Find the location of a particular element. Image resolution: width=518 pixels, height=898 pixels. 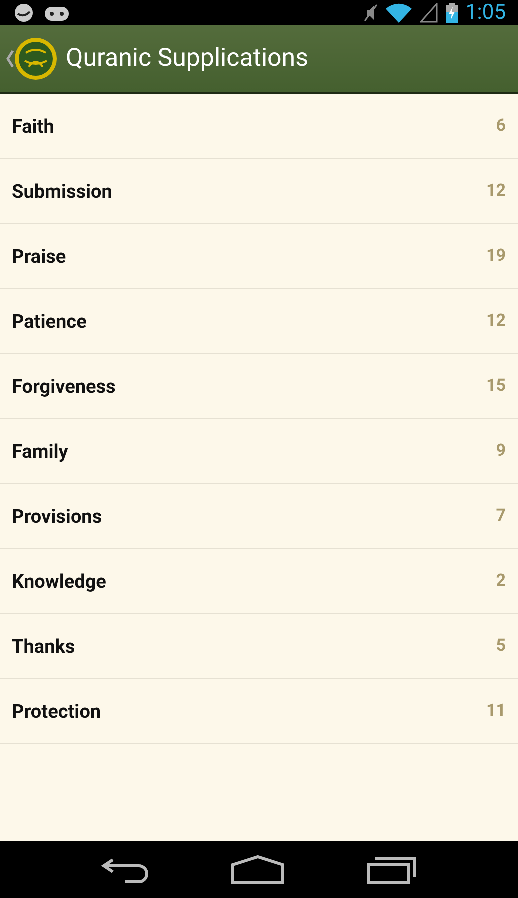

item-count: 19 is located at coordinates (496, 256).